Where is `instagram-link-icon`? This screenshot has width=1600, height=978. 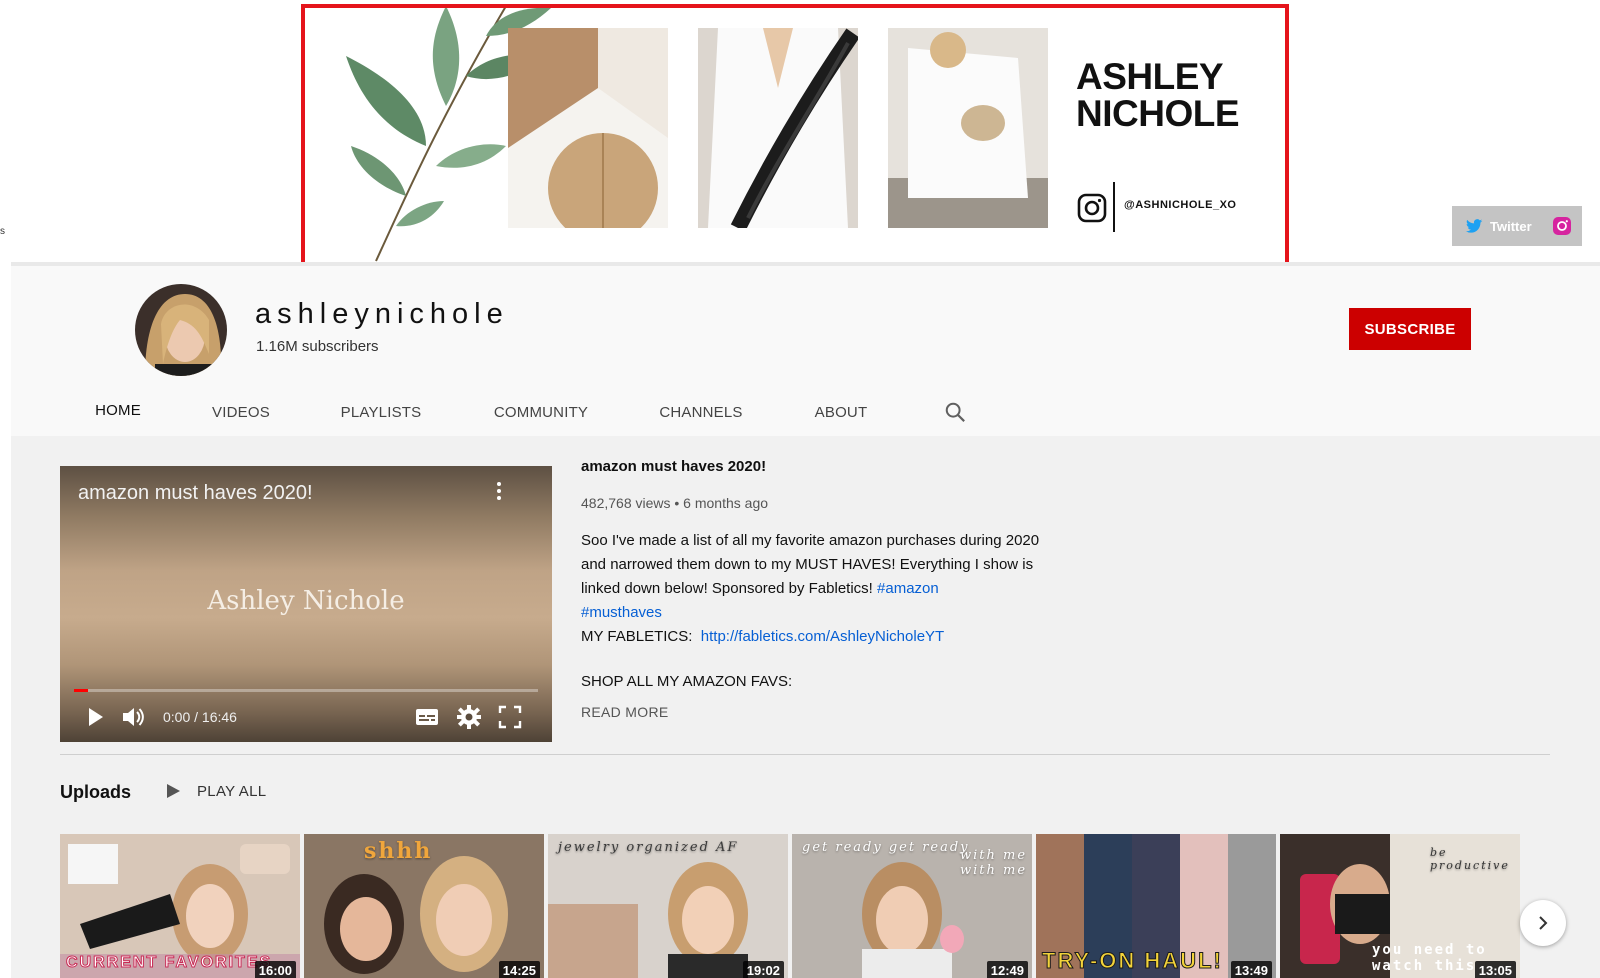 instagram-link-icon is located at coordinates (1562, 226).